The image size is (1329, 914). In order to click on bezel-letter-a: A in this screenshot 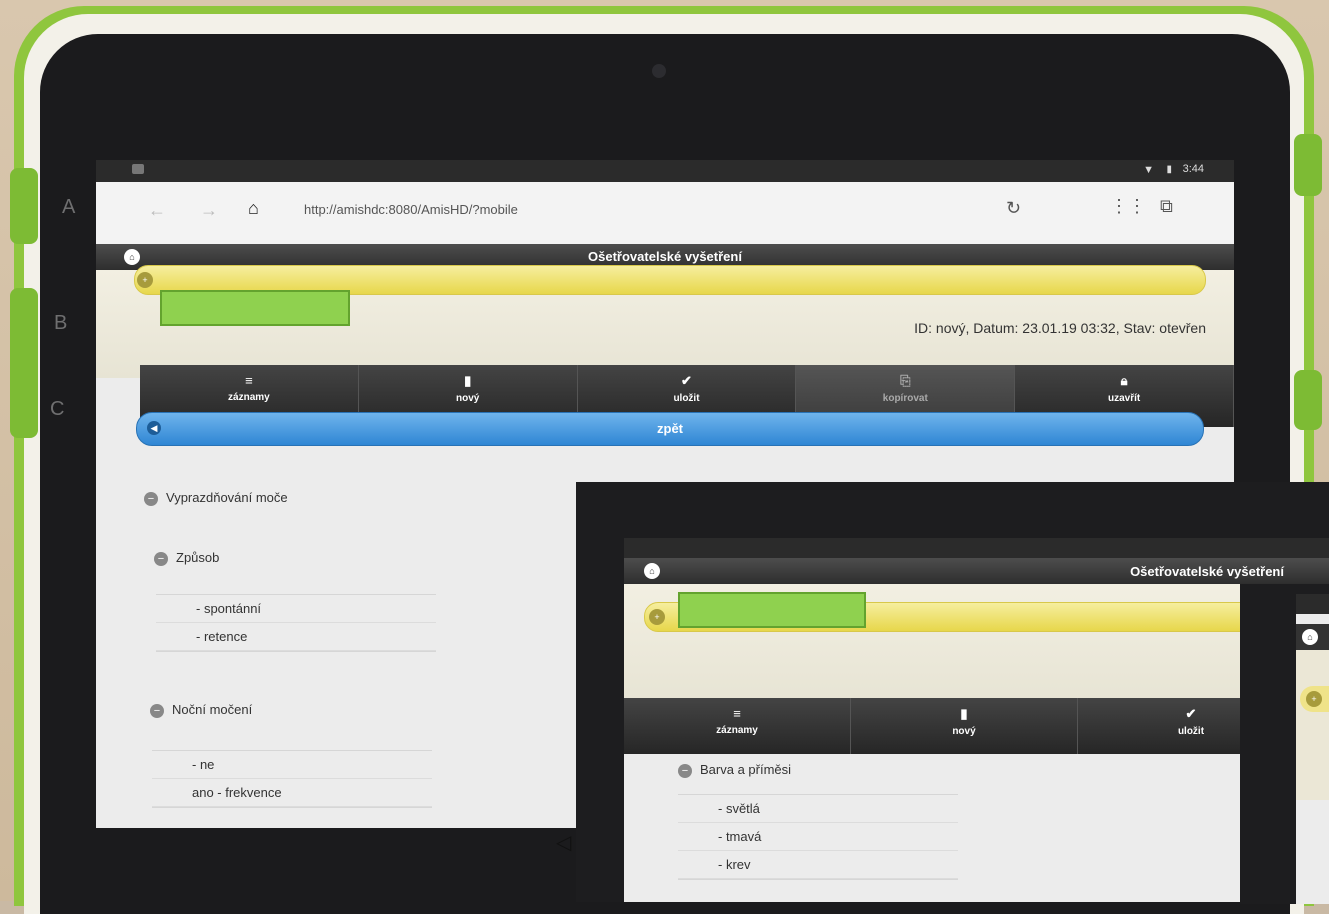, I will do `click(69, 207)`.